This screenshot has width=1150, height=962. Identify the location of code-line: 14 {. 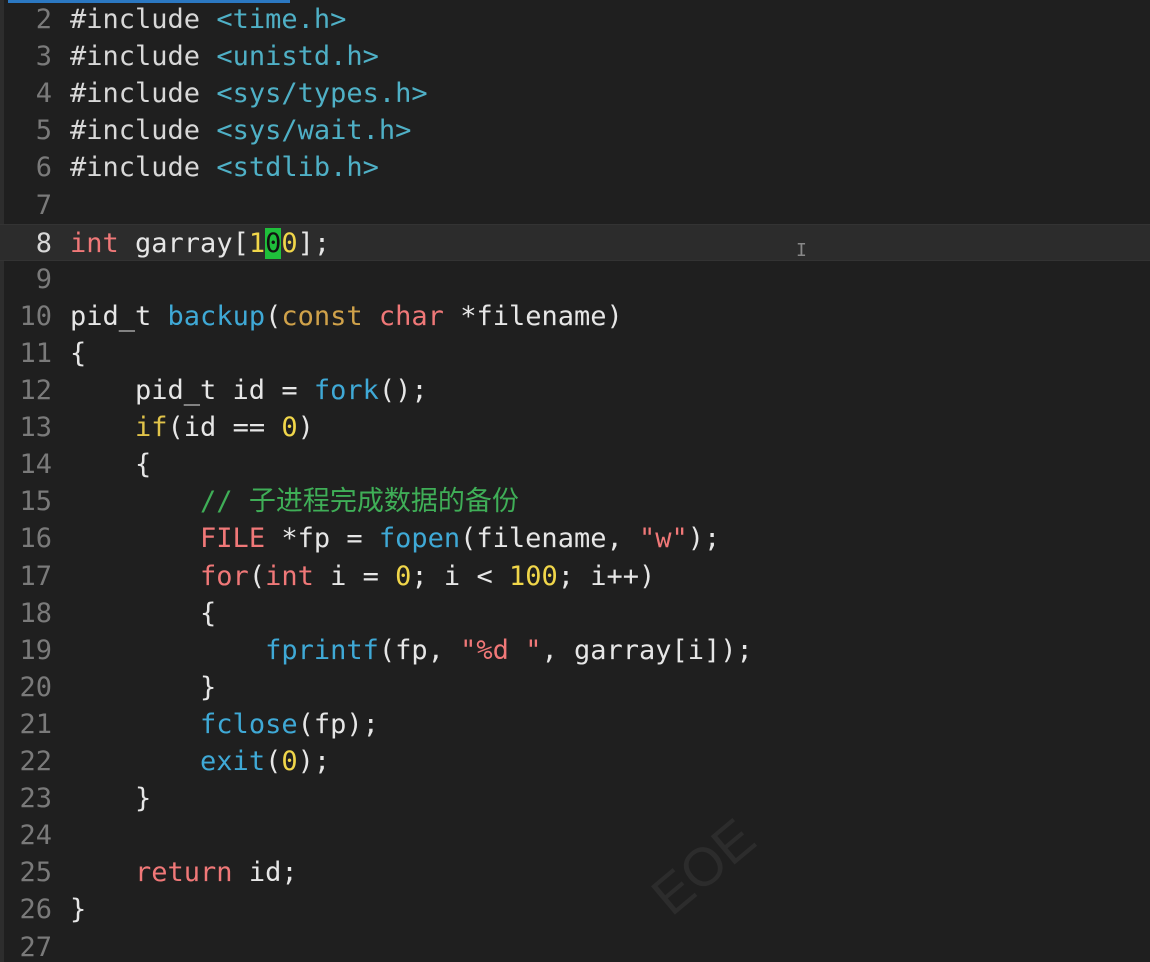
(575, 464).